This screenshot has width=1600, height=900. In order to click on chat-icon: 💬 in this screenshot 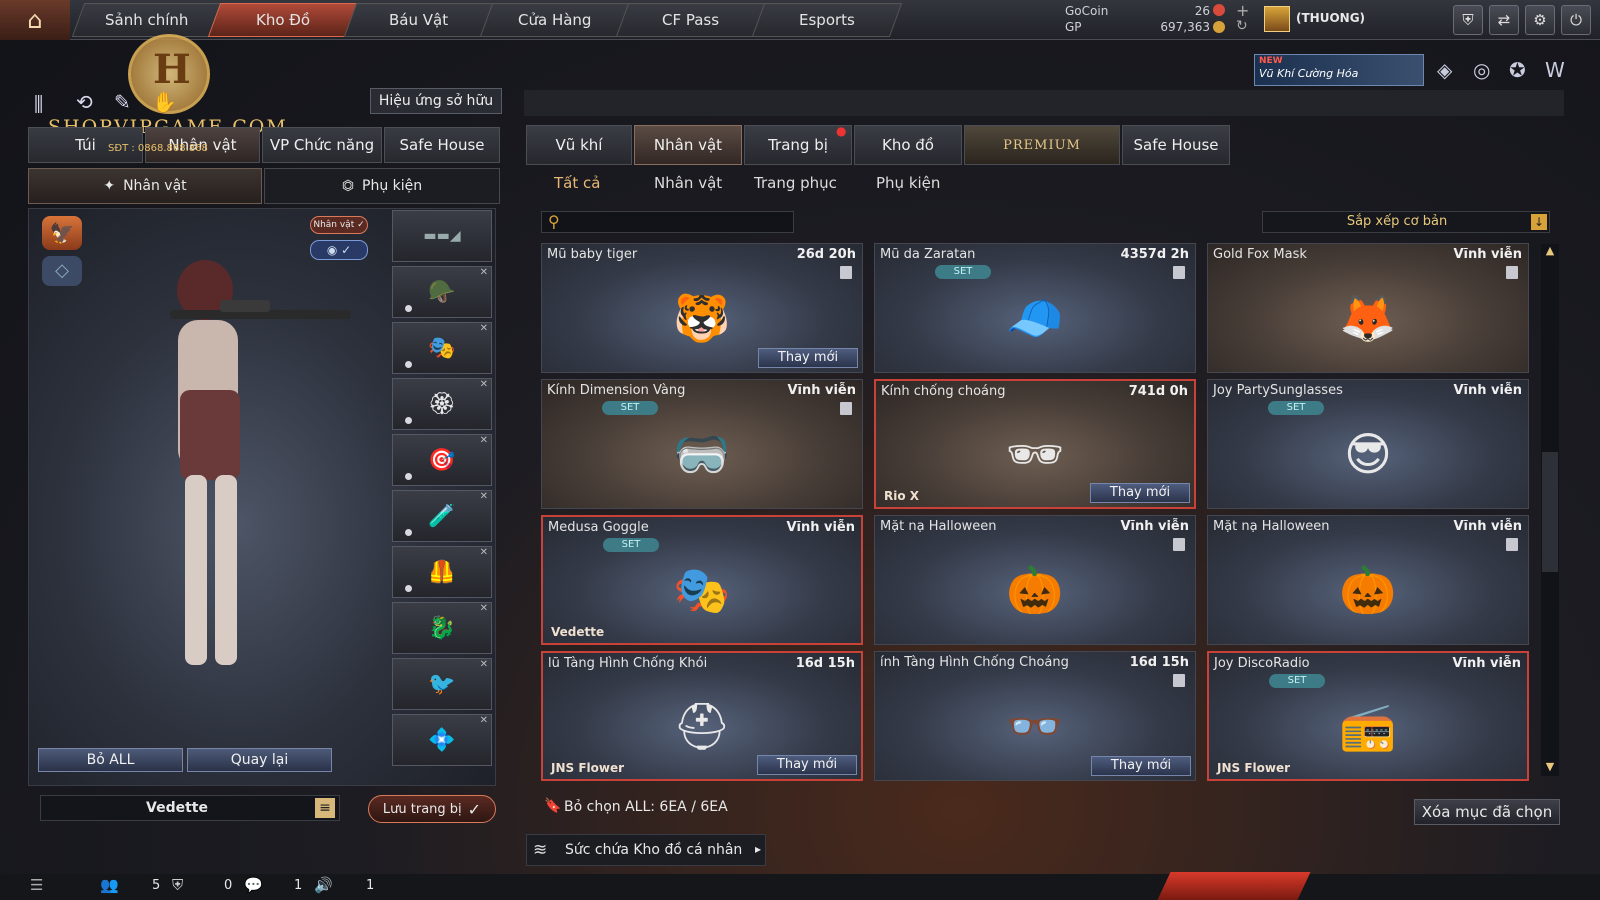, I will do `click(253, 885)`.